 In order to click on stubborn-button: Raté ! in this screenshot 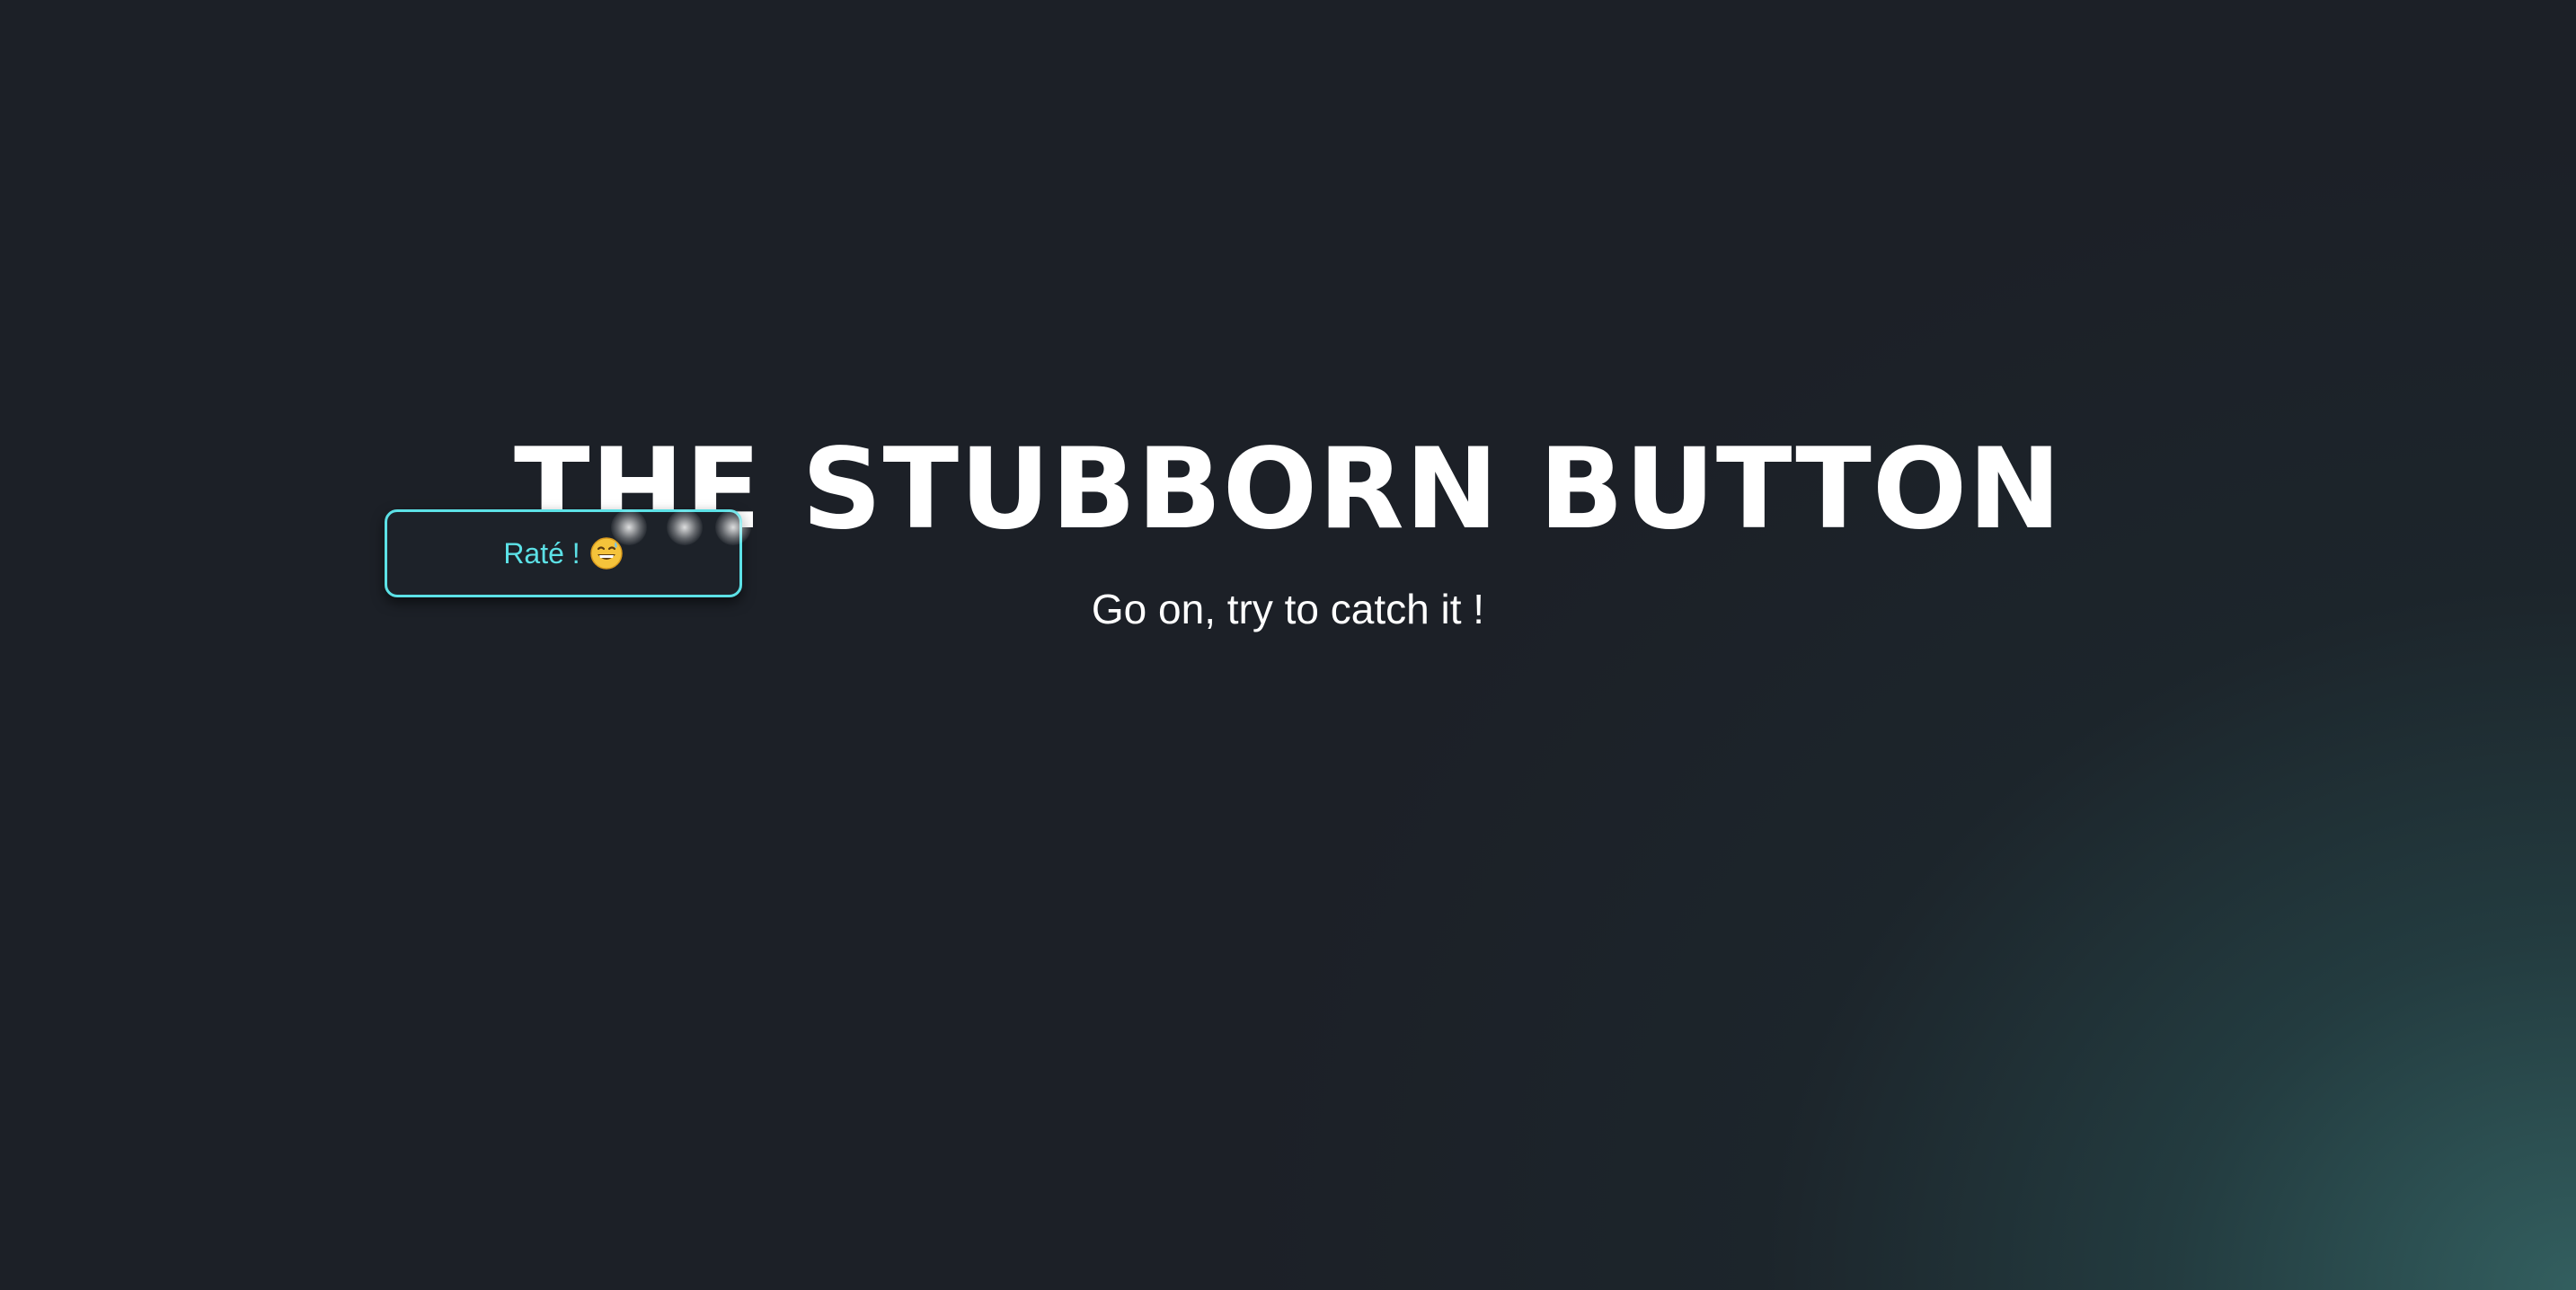, I will do `click(563, 553)`.